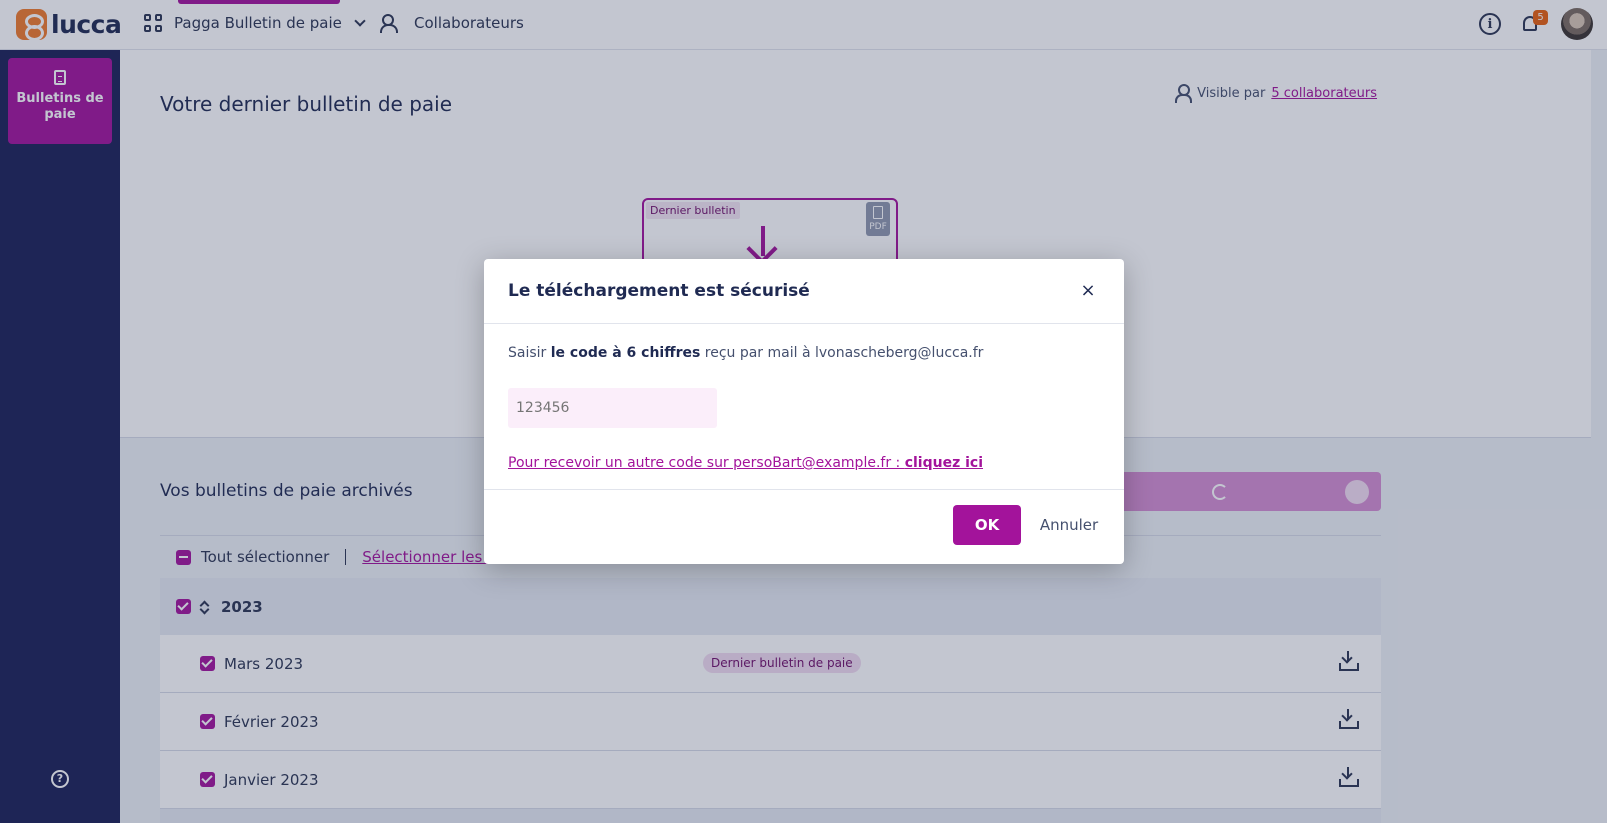  I want to click on instruction-bold: le code à 6 chiffres, so click(625, 353).